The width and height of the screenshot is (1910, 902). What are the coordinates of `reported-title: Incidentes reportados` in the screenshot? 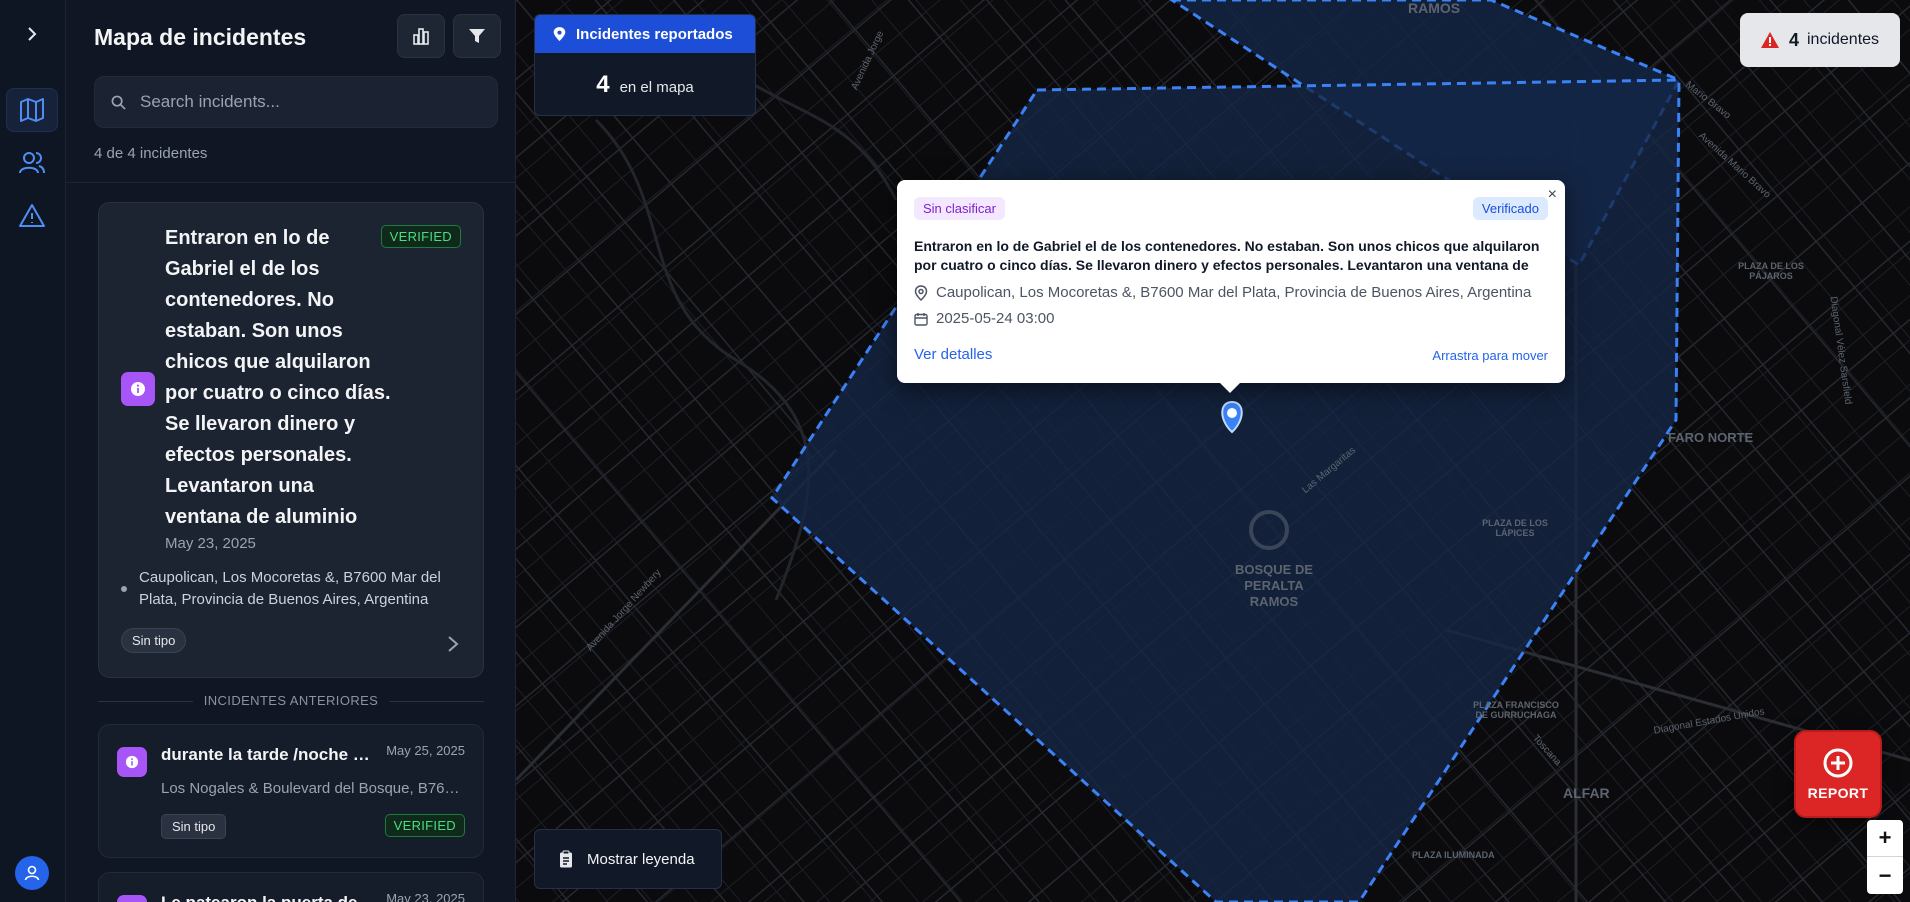 It's located at (654, 34).